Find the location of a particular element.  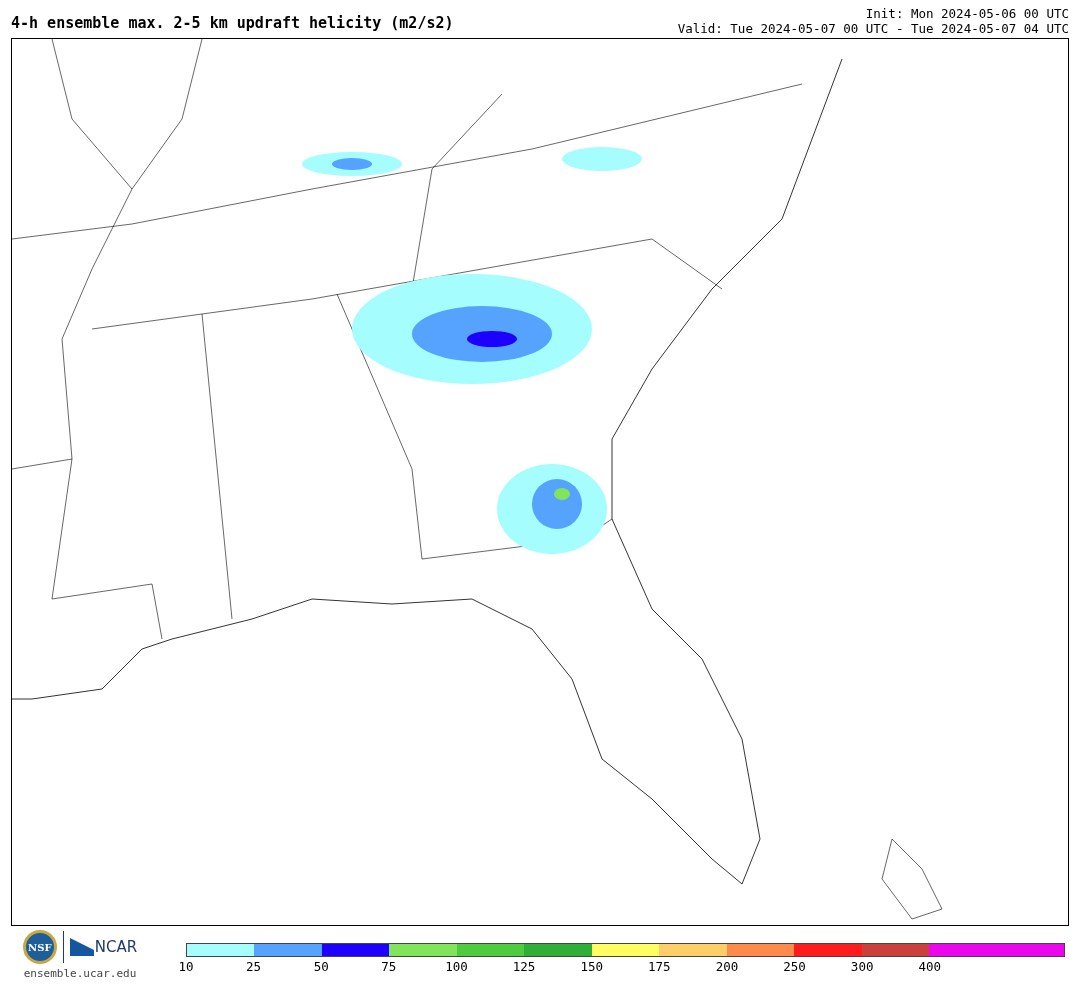

colorbar-label: 100 is located at coordinates (456, 967).